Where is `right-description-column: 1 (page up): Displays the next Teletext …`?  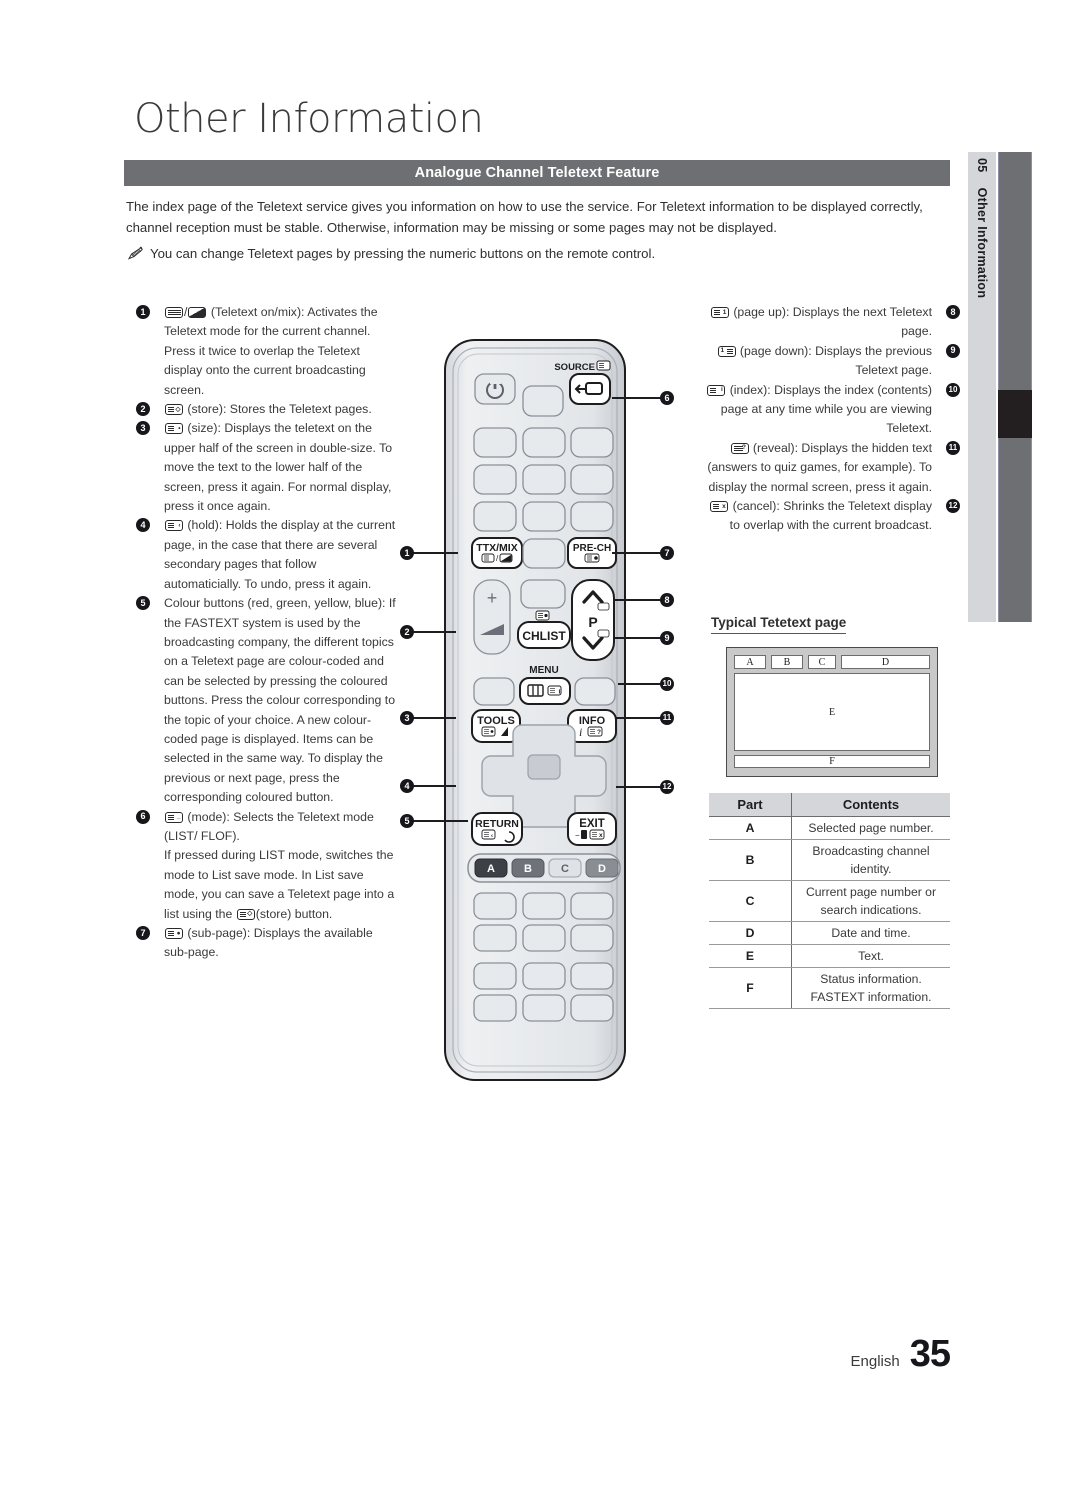 right-description-column: 1 (page up): Displays the next Teletext … is located at coordinates (830, 419).